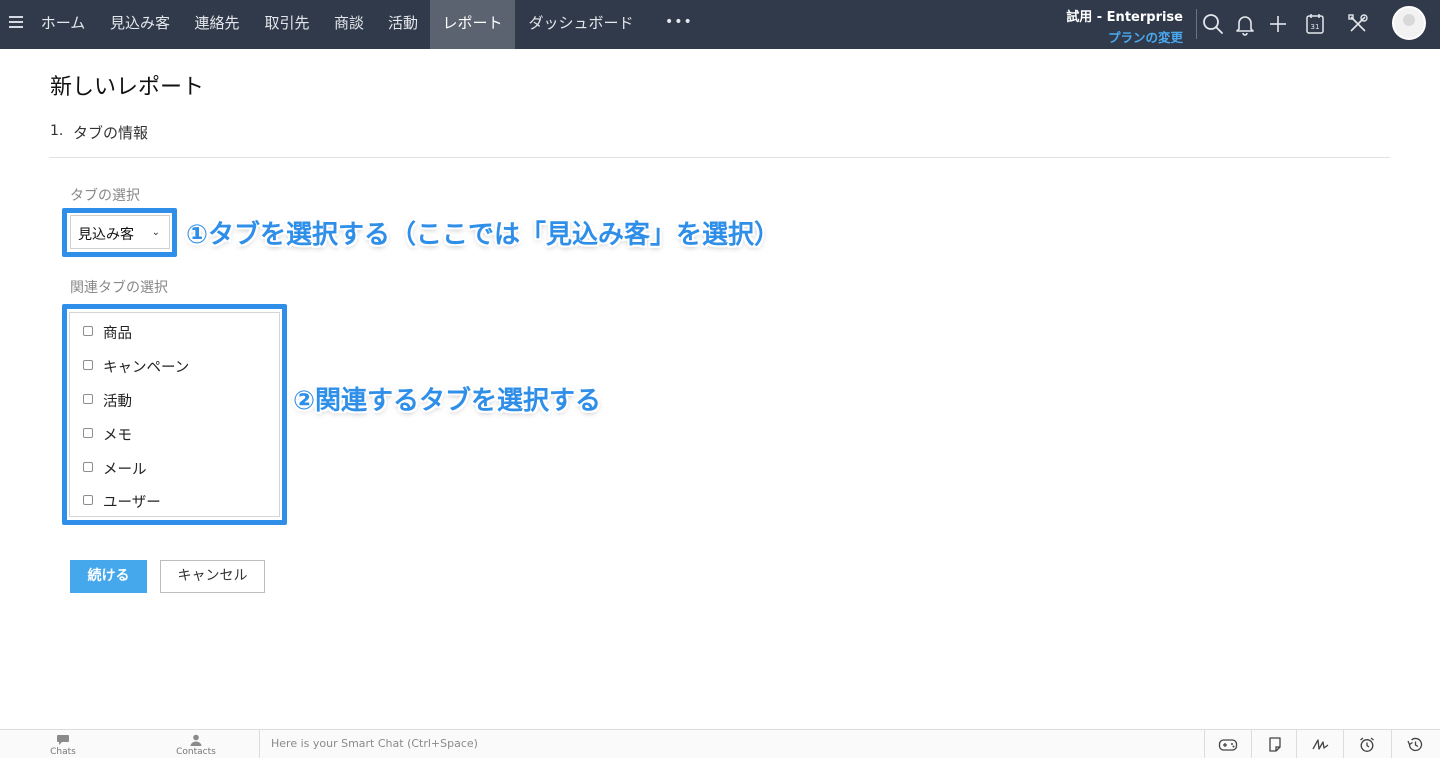 Image resolution: width=1440 pixels, height=758 pixels. I want to click on tab-reports: レポート, so click(472, 24).